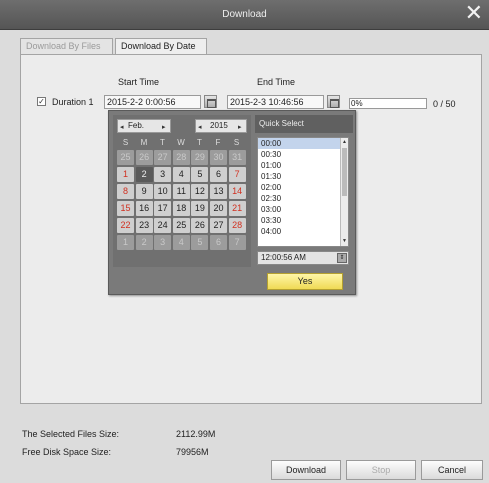 This screenshot has height=483, width=489. I want to click on yes-button: Yes, so click(305, 281).